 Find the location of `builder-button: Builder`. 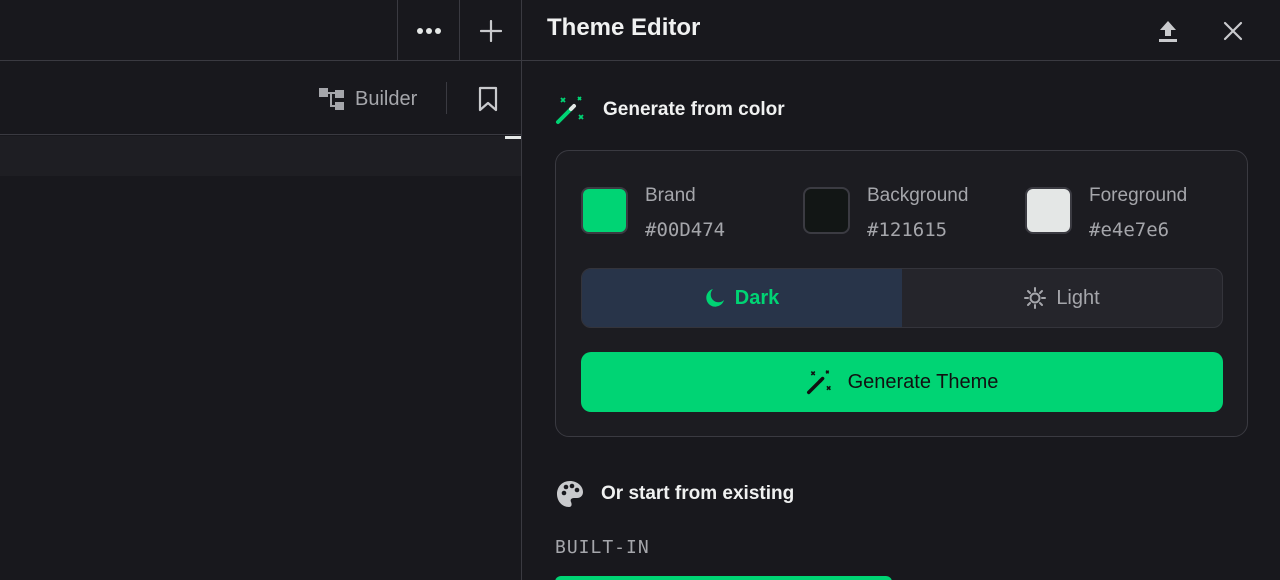

builder-button: Builder is located at coordinates (367, 99).